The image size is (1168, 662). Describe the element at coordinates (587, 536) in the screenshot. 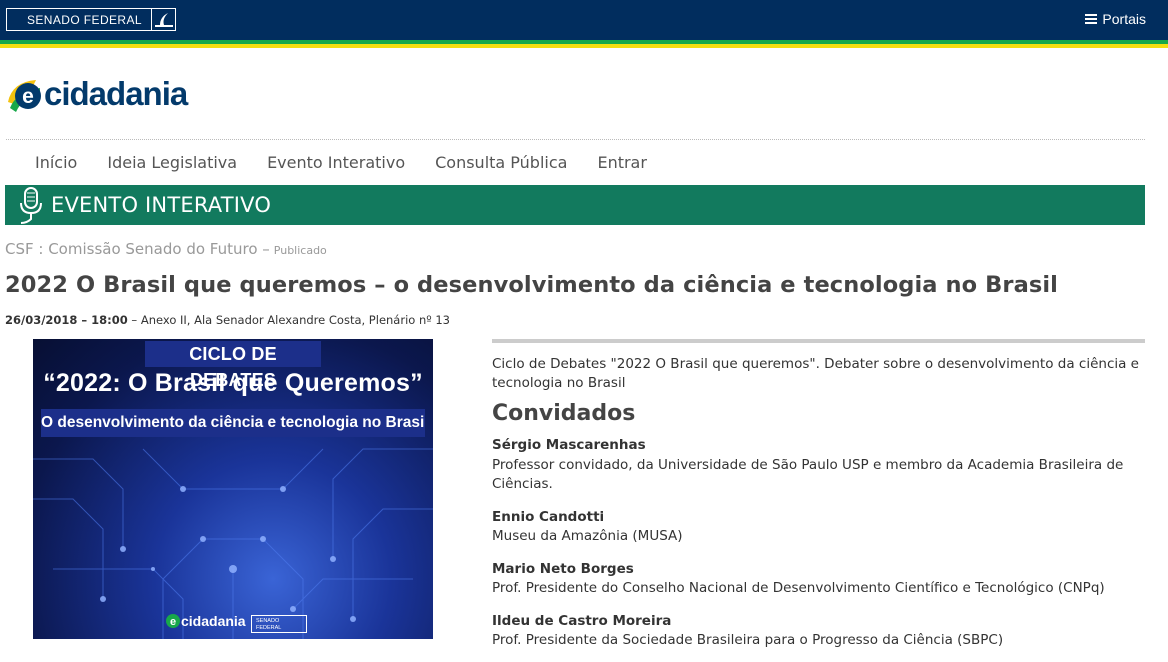

I see `guest-role: Museu da Amazônia (MUSA)` at that location.